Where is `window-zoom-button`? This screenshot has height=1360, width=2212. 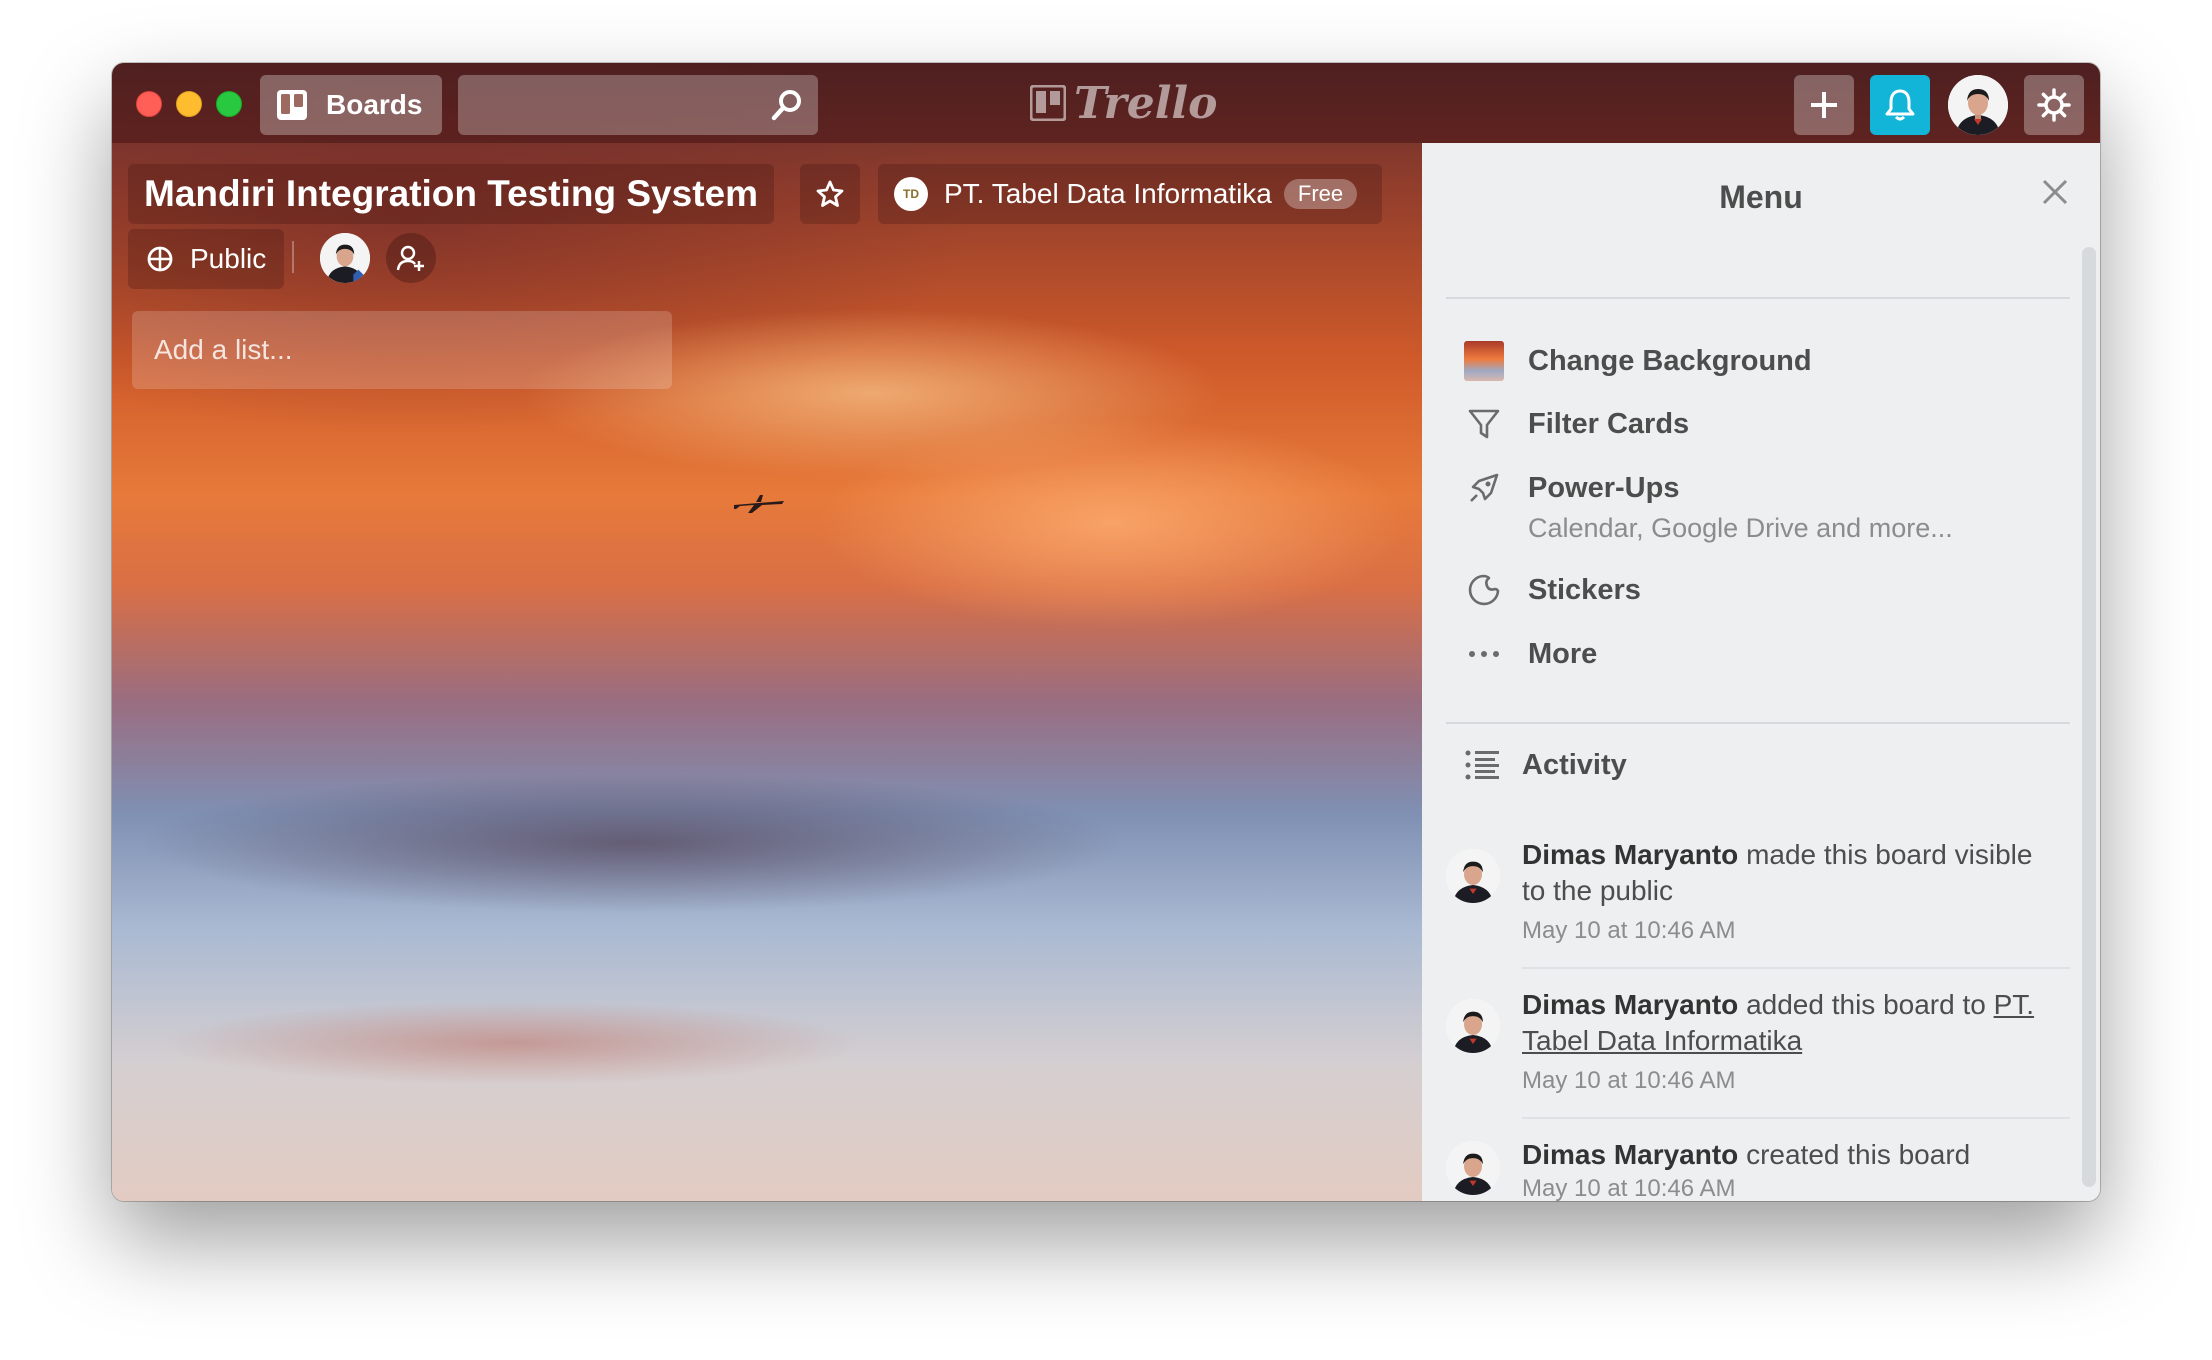
window-zoom-button is located at coordinates (229, 104).